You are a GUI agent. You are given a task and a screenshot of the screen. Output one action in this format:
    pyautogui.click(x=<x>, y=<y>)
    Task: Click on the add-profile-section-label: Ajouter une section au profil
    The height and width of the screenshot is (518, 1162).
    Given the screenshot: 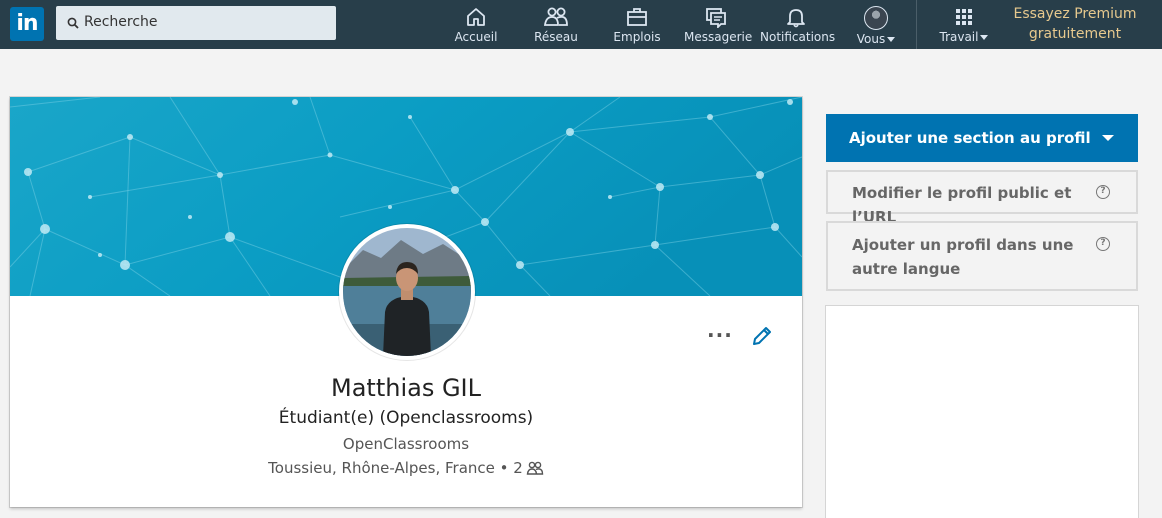 What is the action you would take?
    pyautogui.click(x=970, y=138)
    